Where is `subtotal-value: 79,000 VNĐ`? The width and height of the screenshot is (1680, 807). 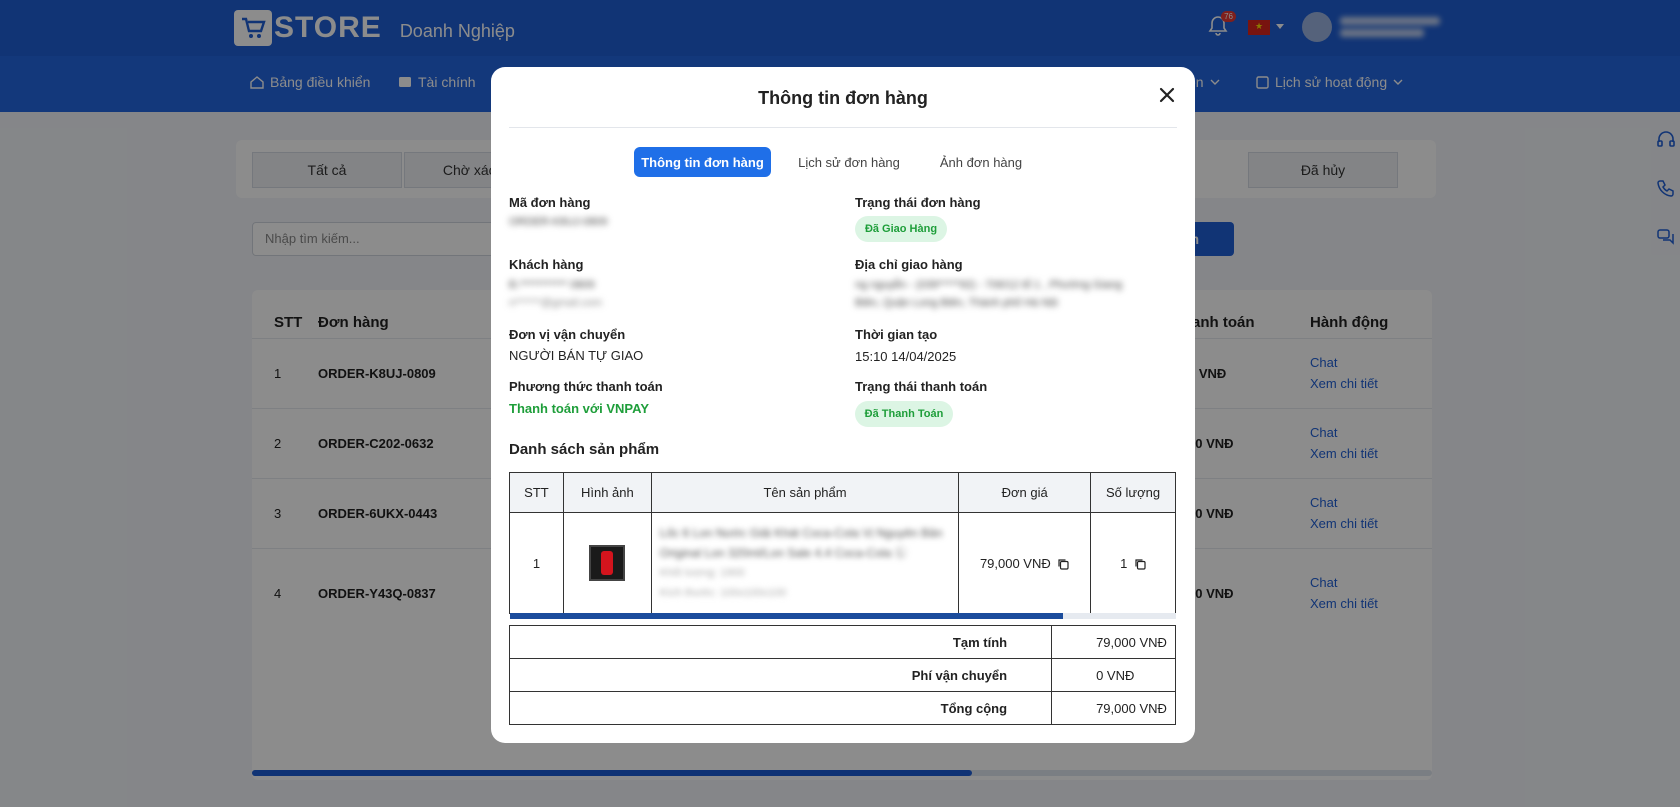 subtotal-value: 79,000 VNĐ is located at coordinates (1113, 642).